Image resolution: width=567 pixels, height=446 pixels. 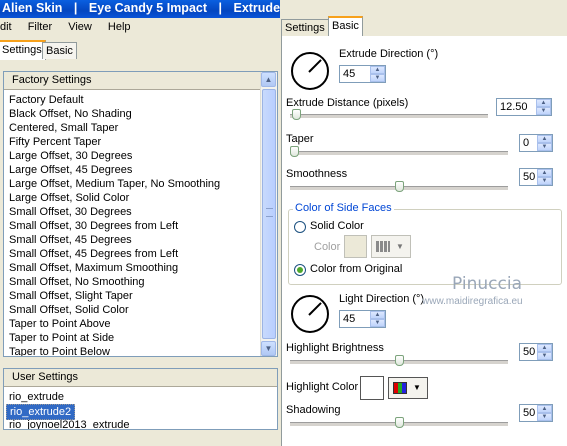 What do you see at coordinates (305, 27) in the screenshot?
I see `tab-settings-right: Settings` at bounding box center [305, 27].